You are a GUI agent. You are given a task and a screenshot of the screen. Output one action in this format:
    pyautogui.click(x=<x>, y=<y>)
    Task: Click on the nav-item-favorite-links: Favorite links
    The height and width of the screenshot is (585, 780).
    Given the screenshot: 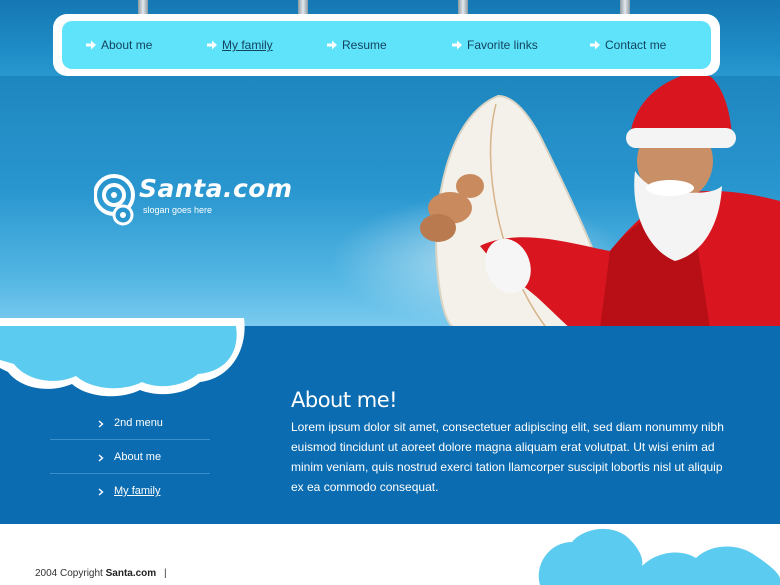 What is the action you would take?
    pyautogui.click(x=495, y=45)
    